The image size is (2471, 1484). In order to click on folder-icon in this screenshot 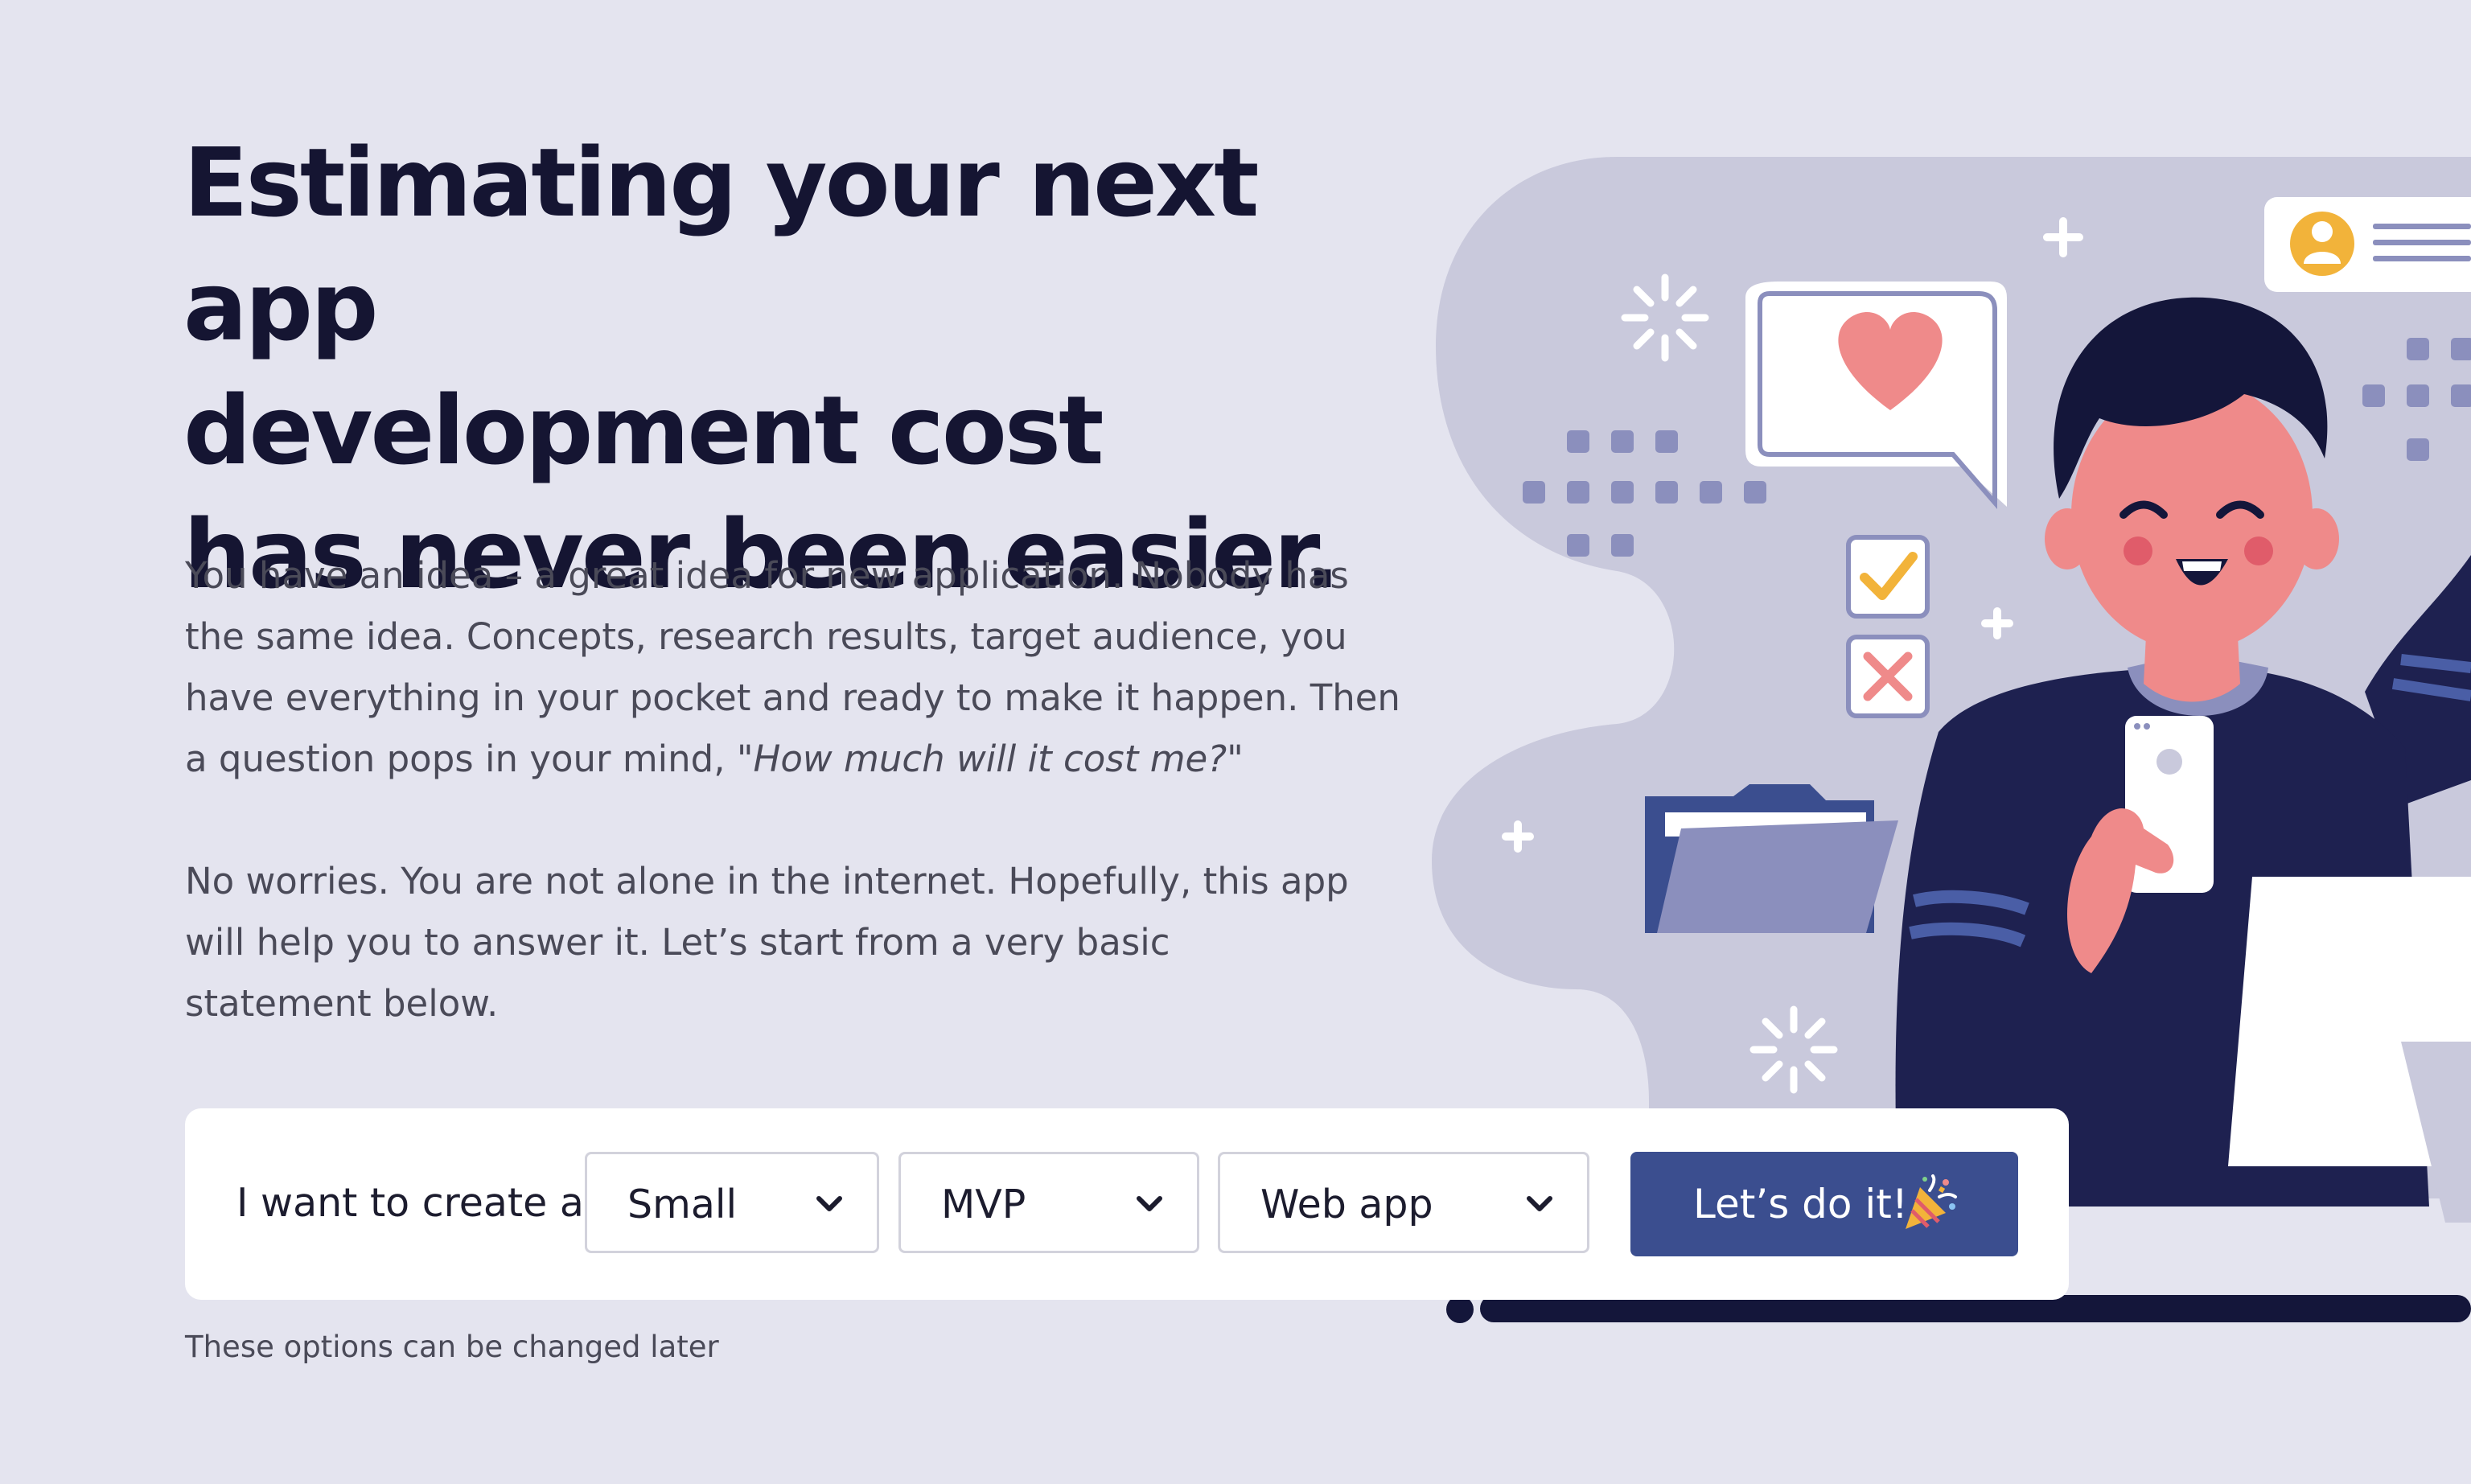, I will do `click(1771, 858)`.